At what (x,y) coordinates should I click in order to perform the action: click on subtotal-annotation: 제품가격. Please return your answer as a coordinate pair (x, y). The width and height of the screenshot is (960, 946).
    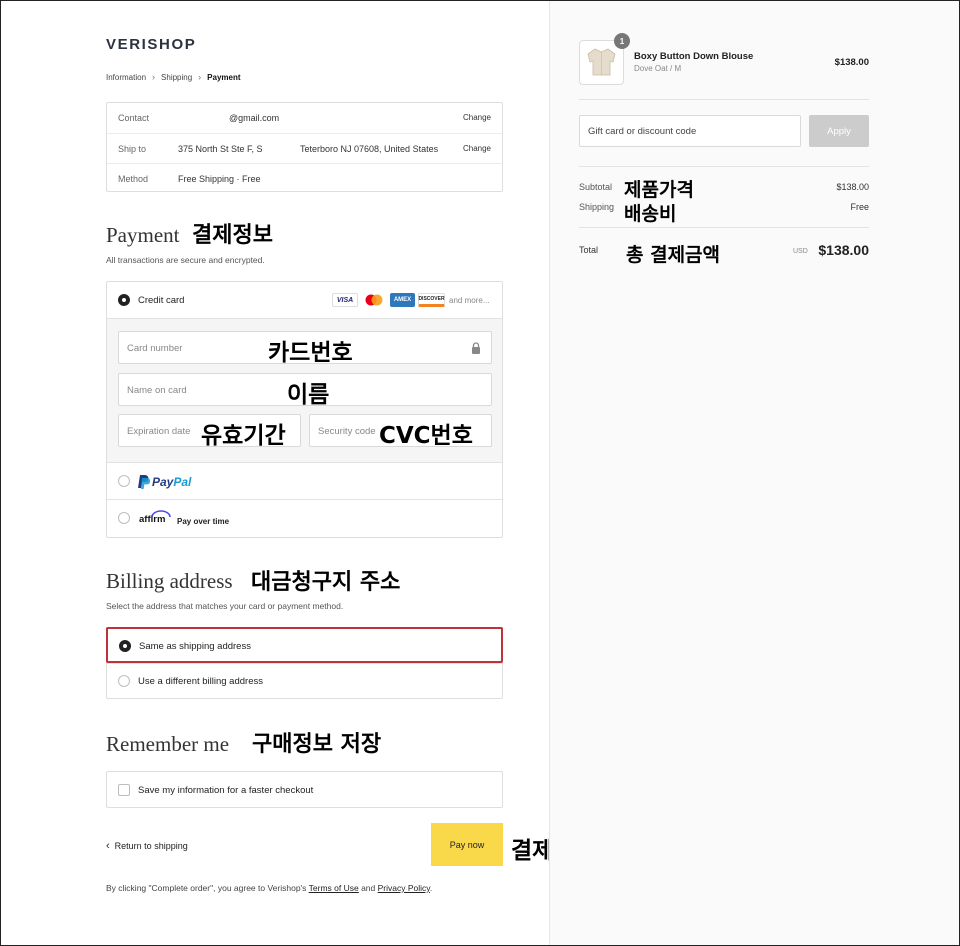
    Looking at the image, I should click on (659, 190).